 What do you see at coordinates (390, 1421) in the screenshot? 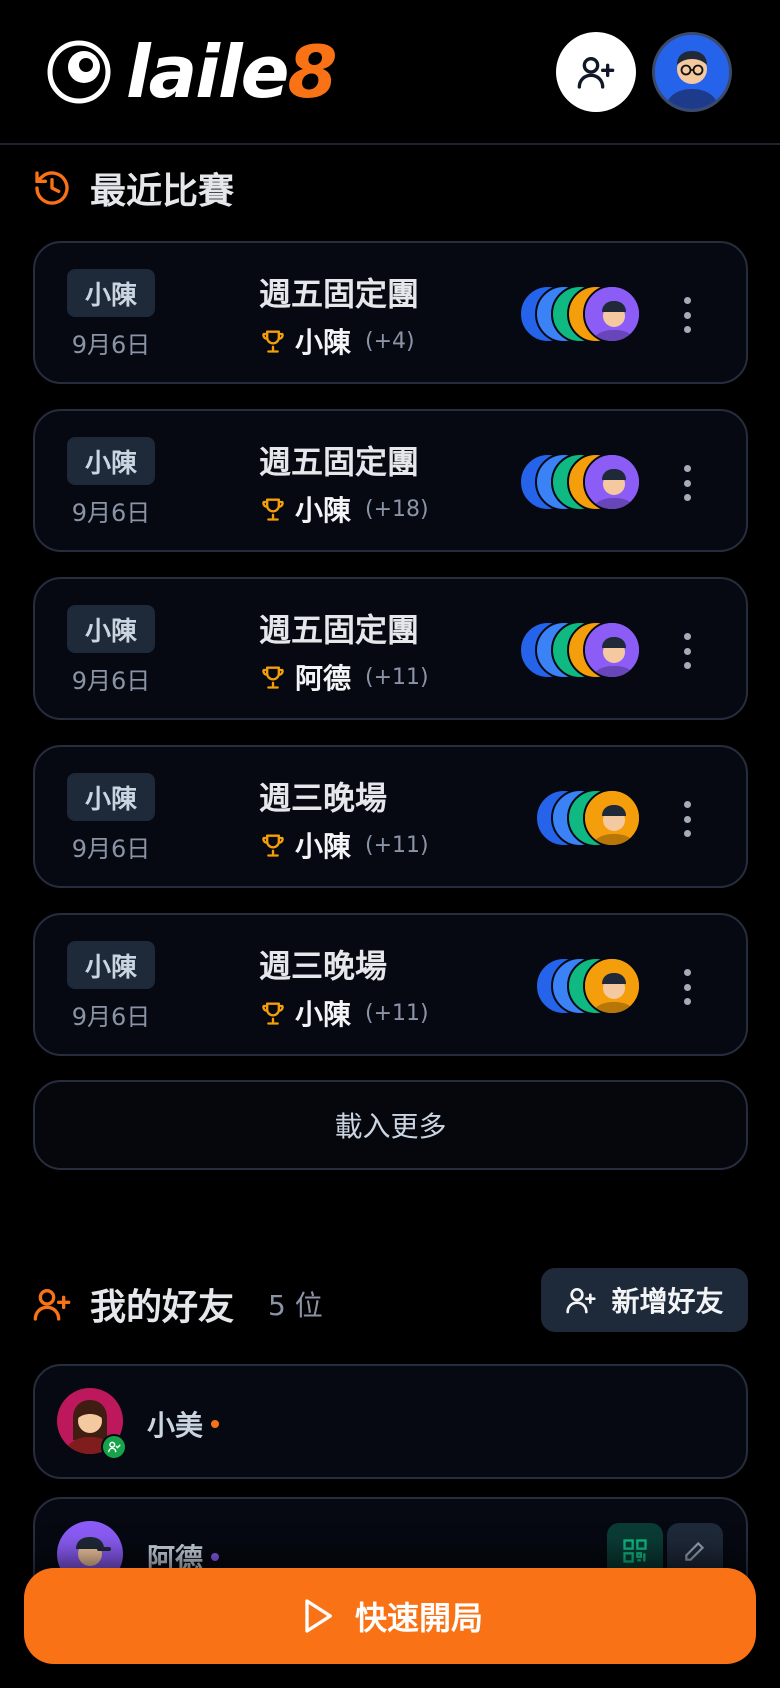
I see `friend-item: 小美` at bounding box center [390, 1421].